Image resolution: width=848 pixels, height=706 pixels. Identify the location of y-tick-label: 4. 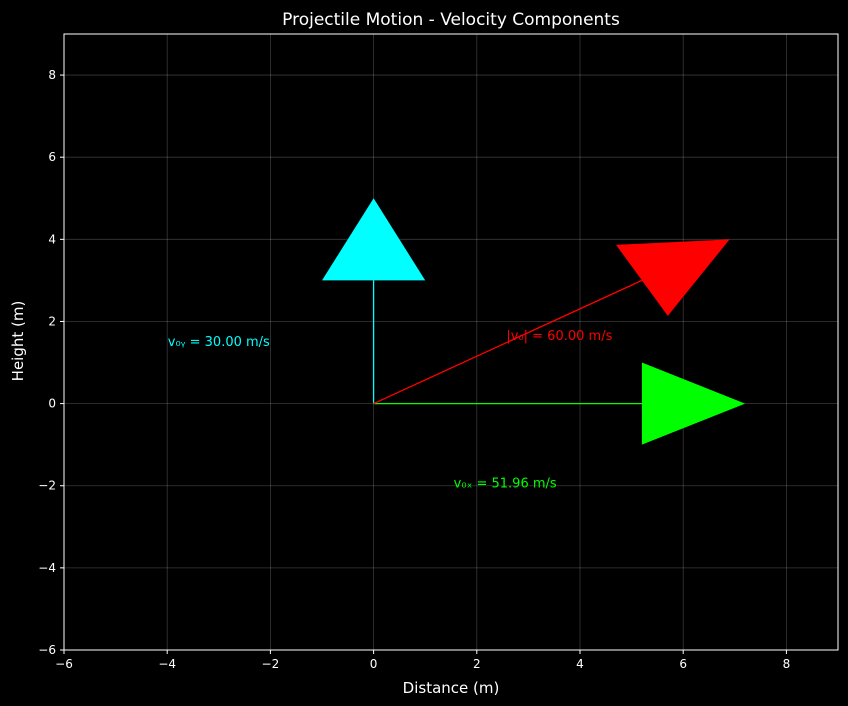
(52, 239).